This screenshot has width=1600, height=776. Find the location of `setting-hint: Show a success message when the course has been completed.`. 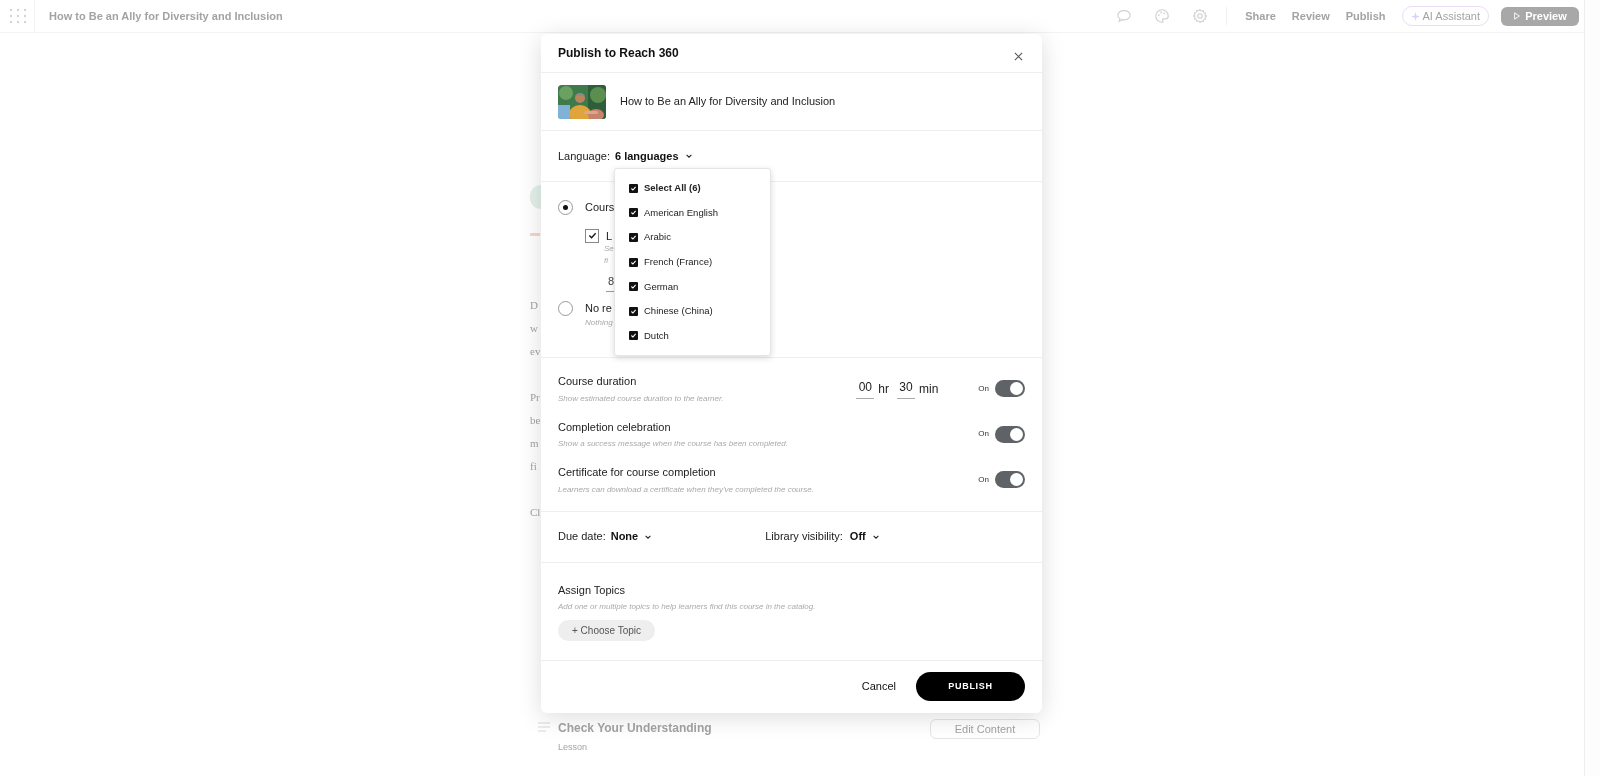

setting-hint: Show a success message when the course has been completed. is located at coordinates (673, 444).